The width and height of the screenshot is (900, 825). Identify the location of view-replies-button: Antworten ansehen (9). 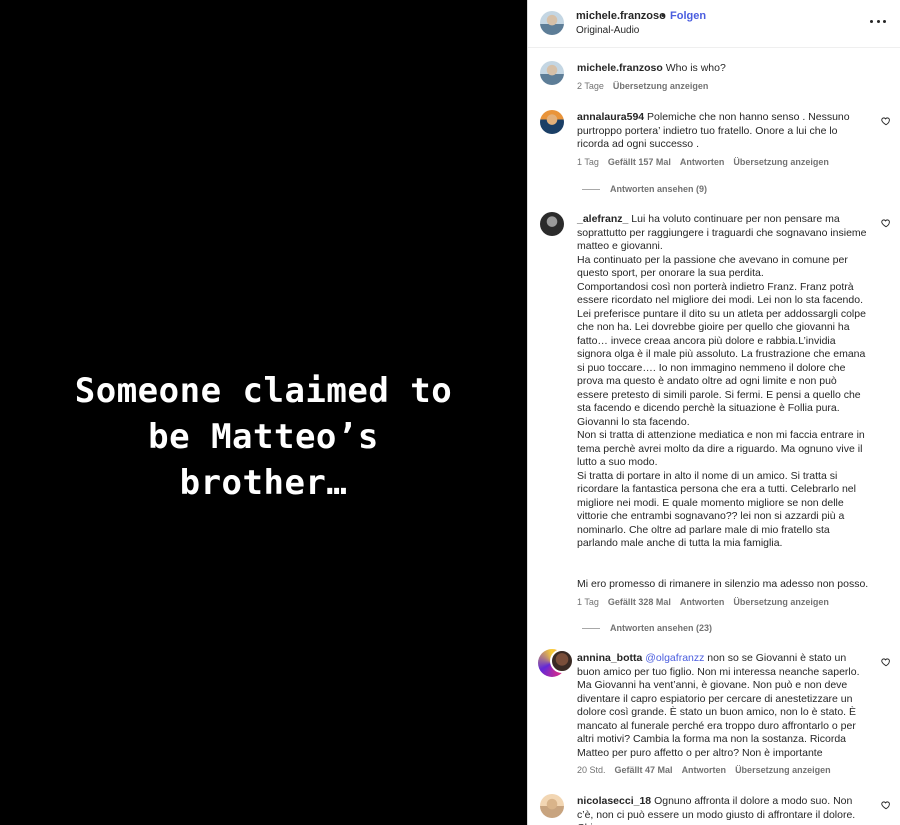
(644, 189).